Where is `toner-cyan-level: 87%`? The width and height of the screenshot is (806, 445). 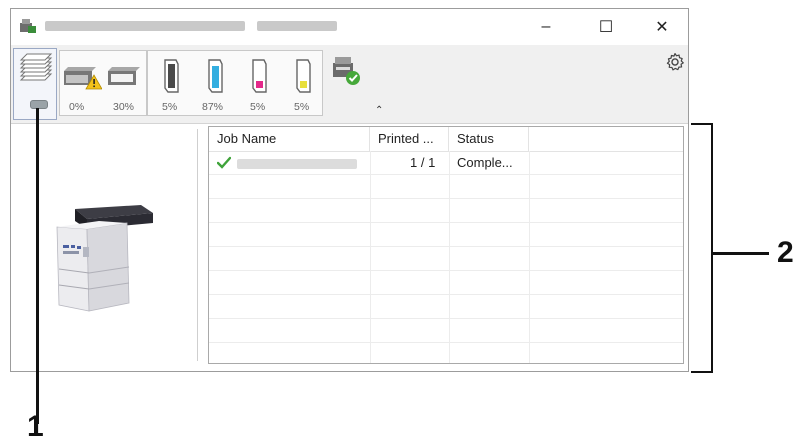 toner-cyan-level: 87% is located at coordinates (213, 107).